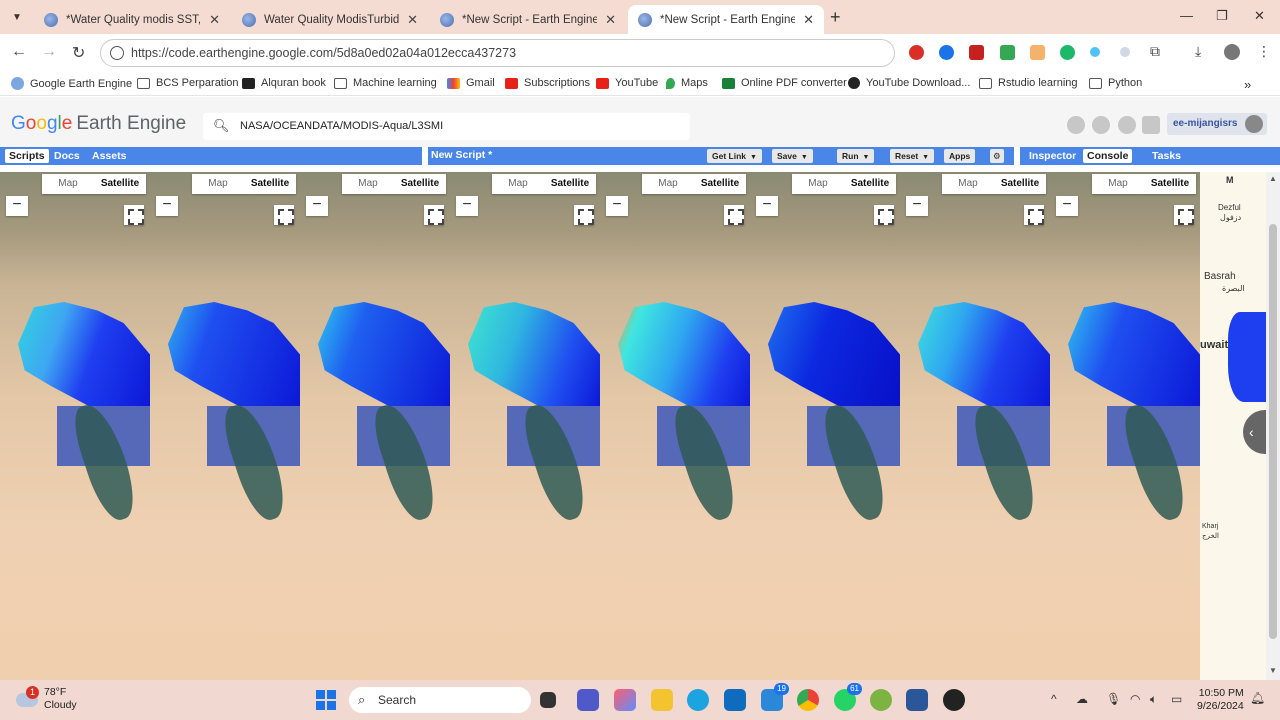 The width and height of the screenshot is (1280, 720). Describe the element at coordinates (775, 697) in the screenshot. I see `teams-work-icon: 19` at that location.